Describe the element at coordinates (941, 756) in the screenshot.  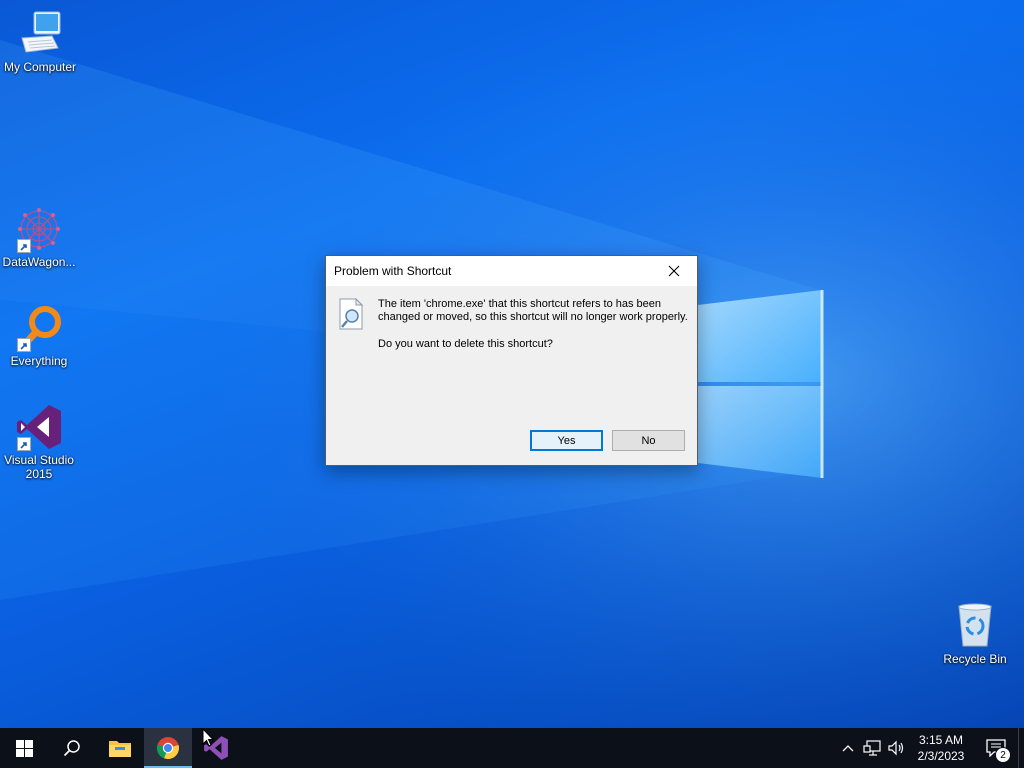
I see `clock-date: 2/3/2023` at that location.